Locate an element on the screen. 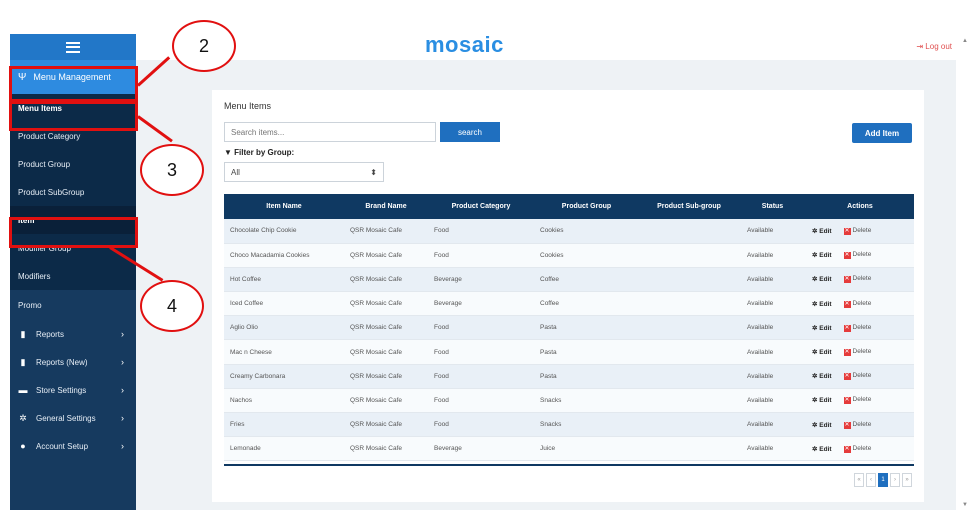 The width and height of the screenshot is (976, 524). logout-link: ⇥ Log out is located at coordinates (934, 46).